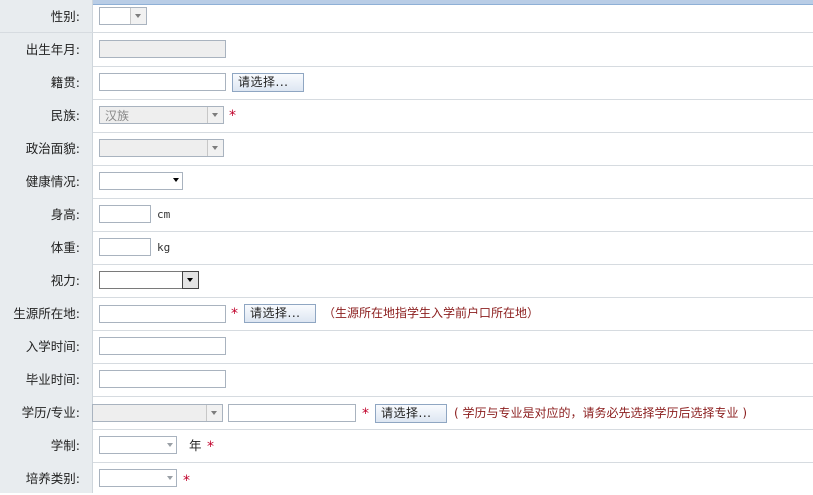 This screenshot has height=495, width=813. What do you see at coordinates (46, 313) in the screenshot?
I see `origin-label: 生源所在地:` at bounding box center [46, 313].